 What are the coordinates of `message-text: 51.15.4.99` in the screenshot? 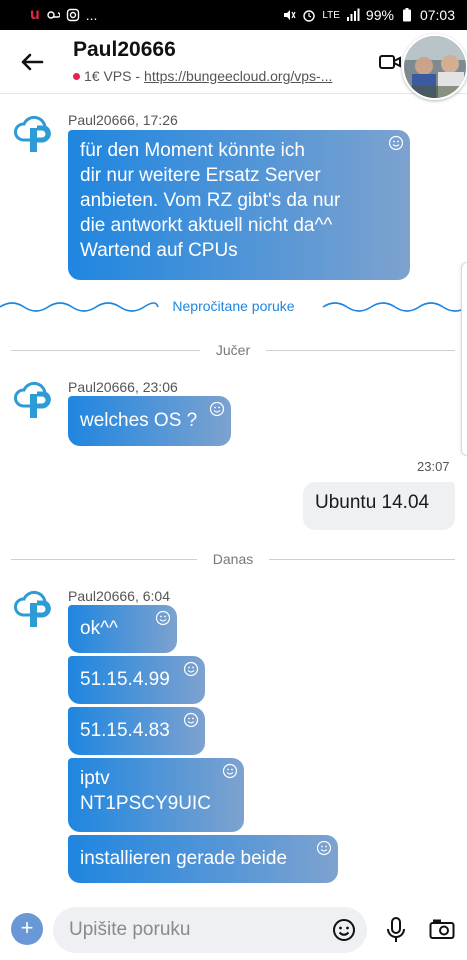 It's located at (125, 679).